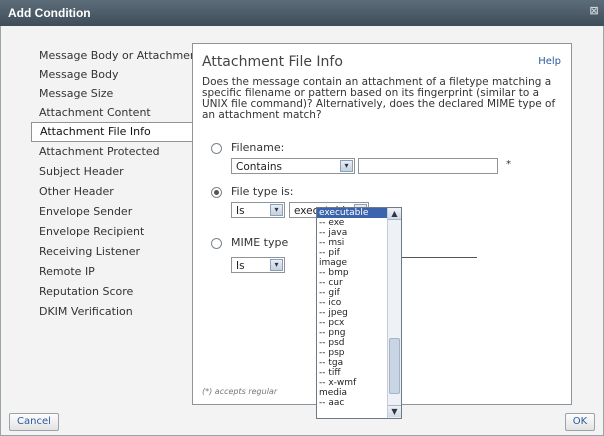 The width and height of the screenshot is (604, 436). What do you see at coordinates (352, 213) in the screenshot?
I see `dropdown-option: executable` at bounding box center [352, 213].